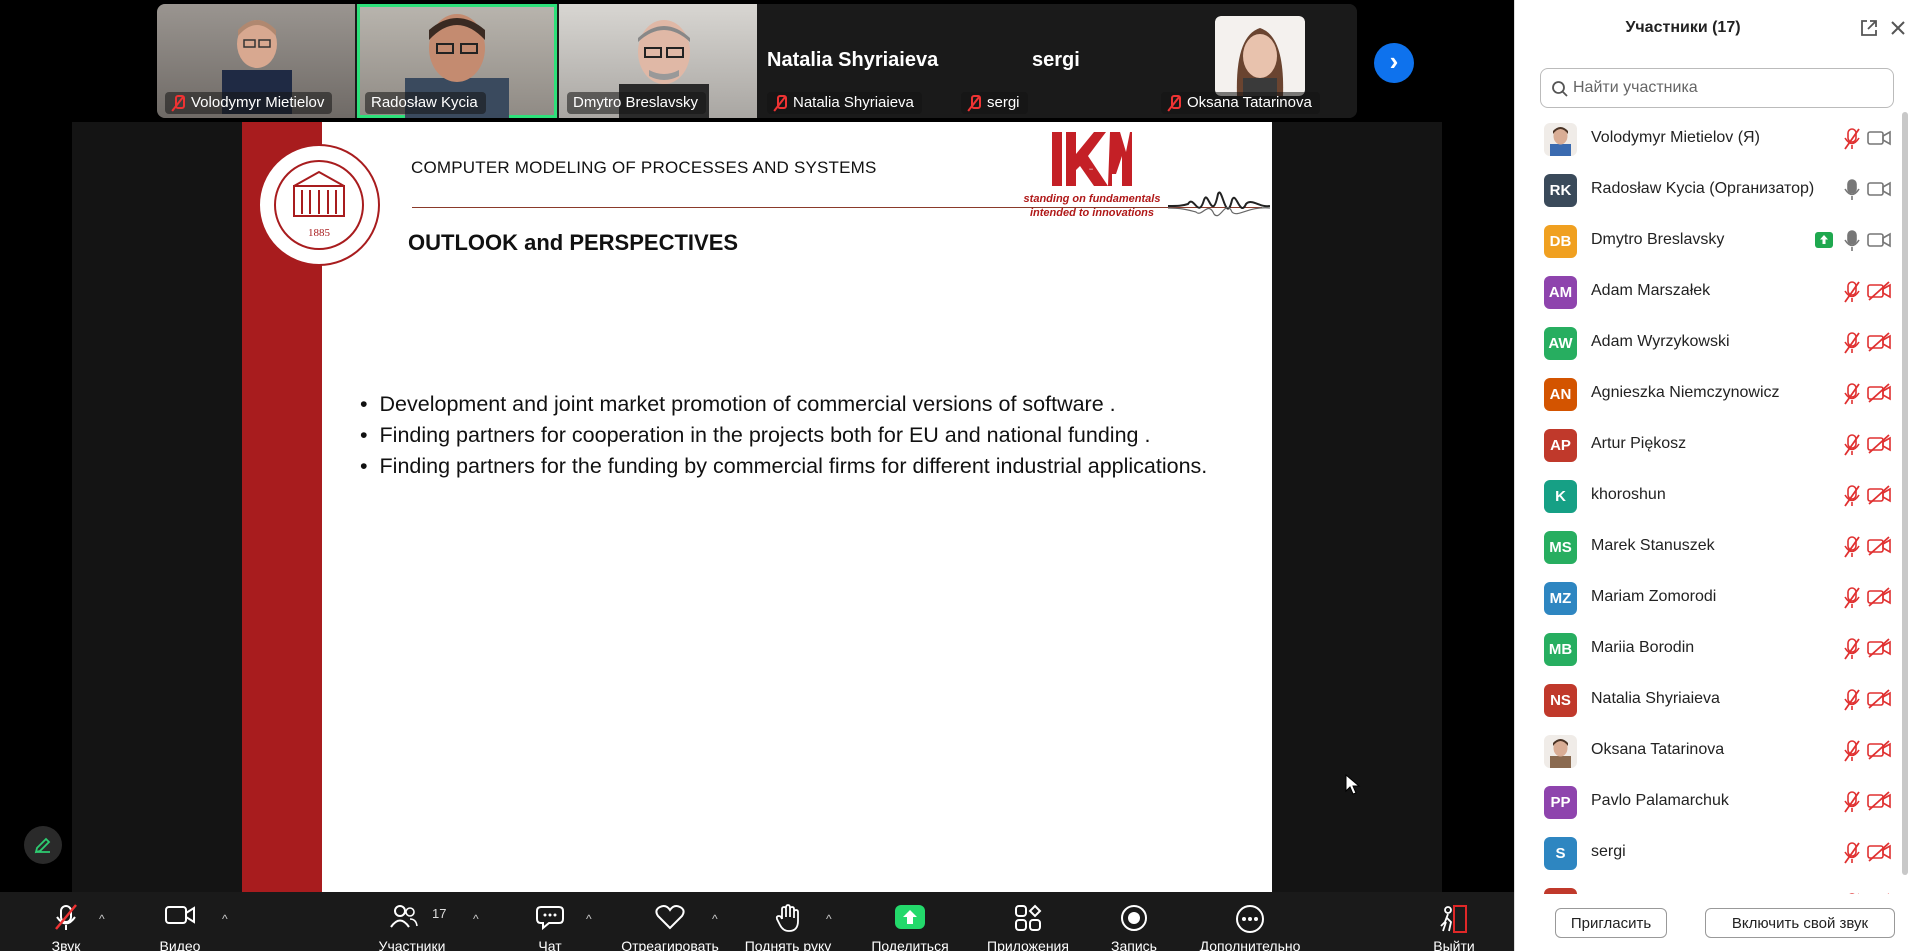 This screenshot has height=951, width=1910. I want to click on video-button: Видео, so click(180, 921).